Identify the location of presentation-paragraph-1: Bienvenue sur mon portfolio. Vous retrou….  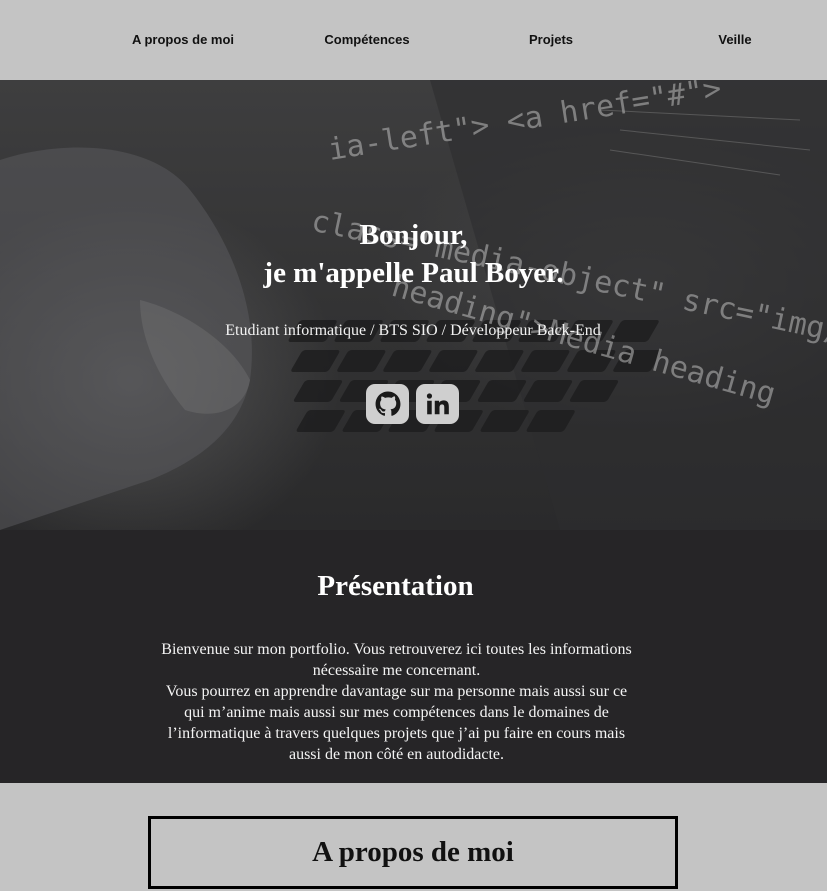
(396, 660).